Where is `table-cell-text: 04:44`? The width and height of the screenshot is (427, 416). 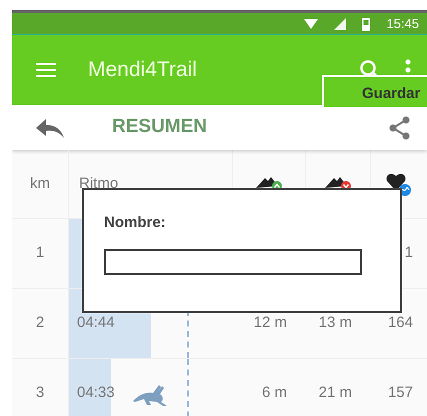
table-cell-text: 04:44 is located at coordinates (95, 323).